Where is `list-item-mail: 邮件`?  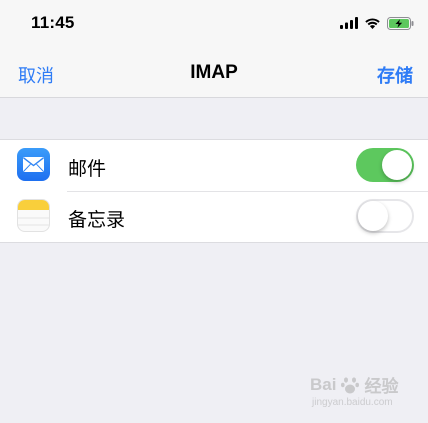 list-item-mail: 邮件 is located at coordinates (214, 165).